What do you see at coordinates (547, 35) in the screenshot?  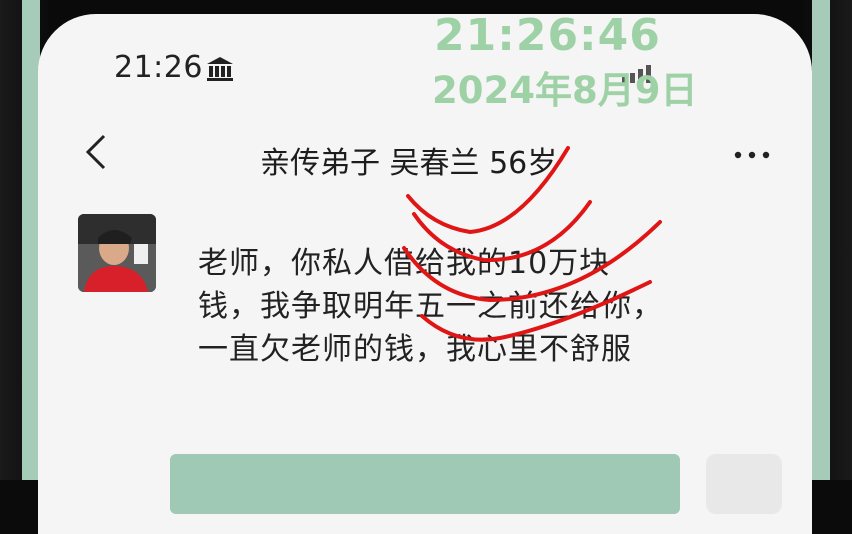 I see `timestamp-overlay-time: 21:26:46` at bounding box center [547, 35].